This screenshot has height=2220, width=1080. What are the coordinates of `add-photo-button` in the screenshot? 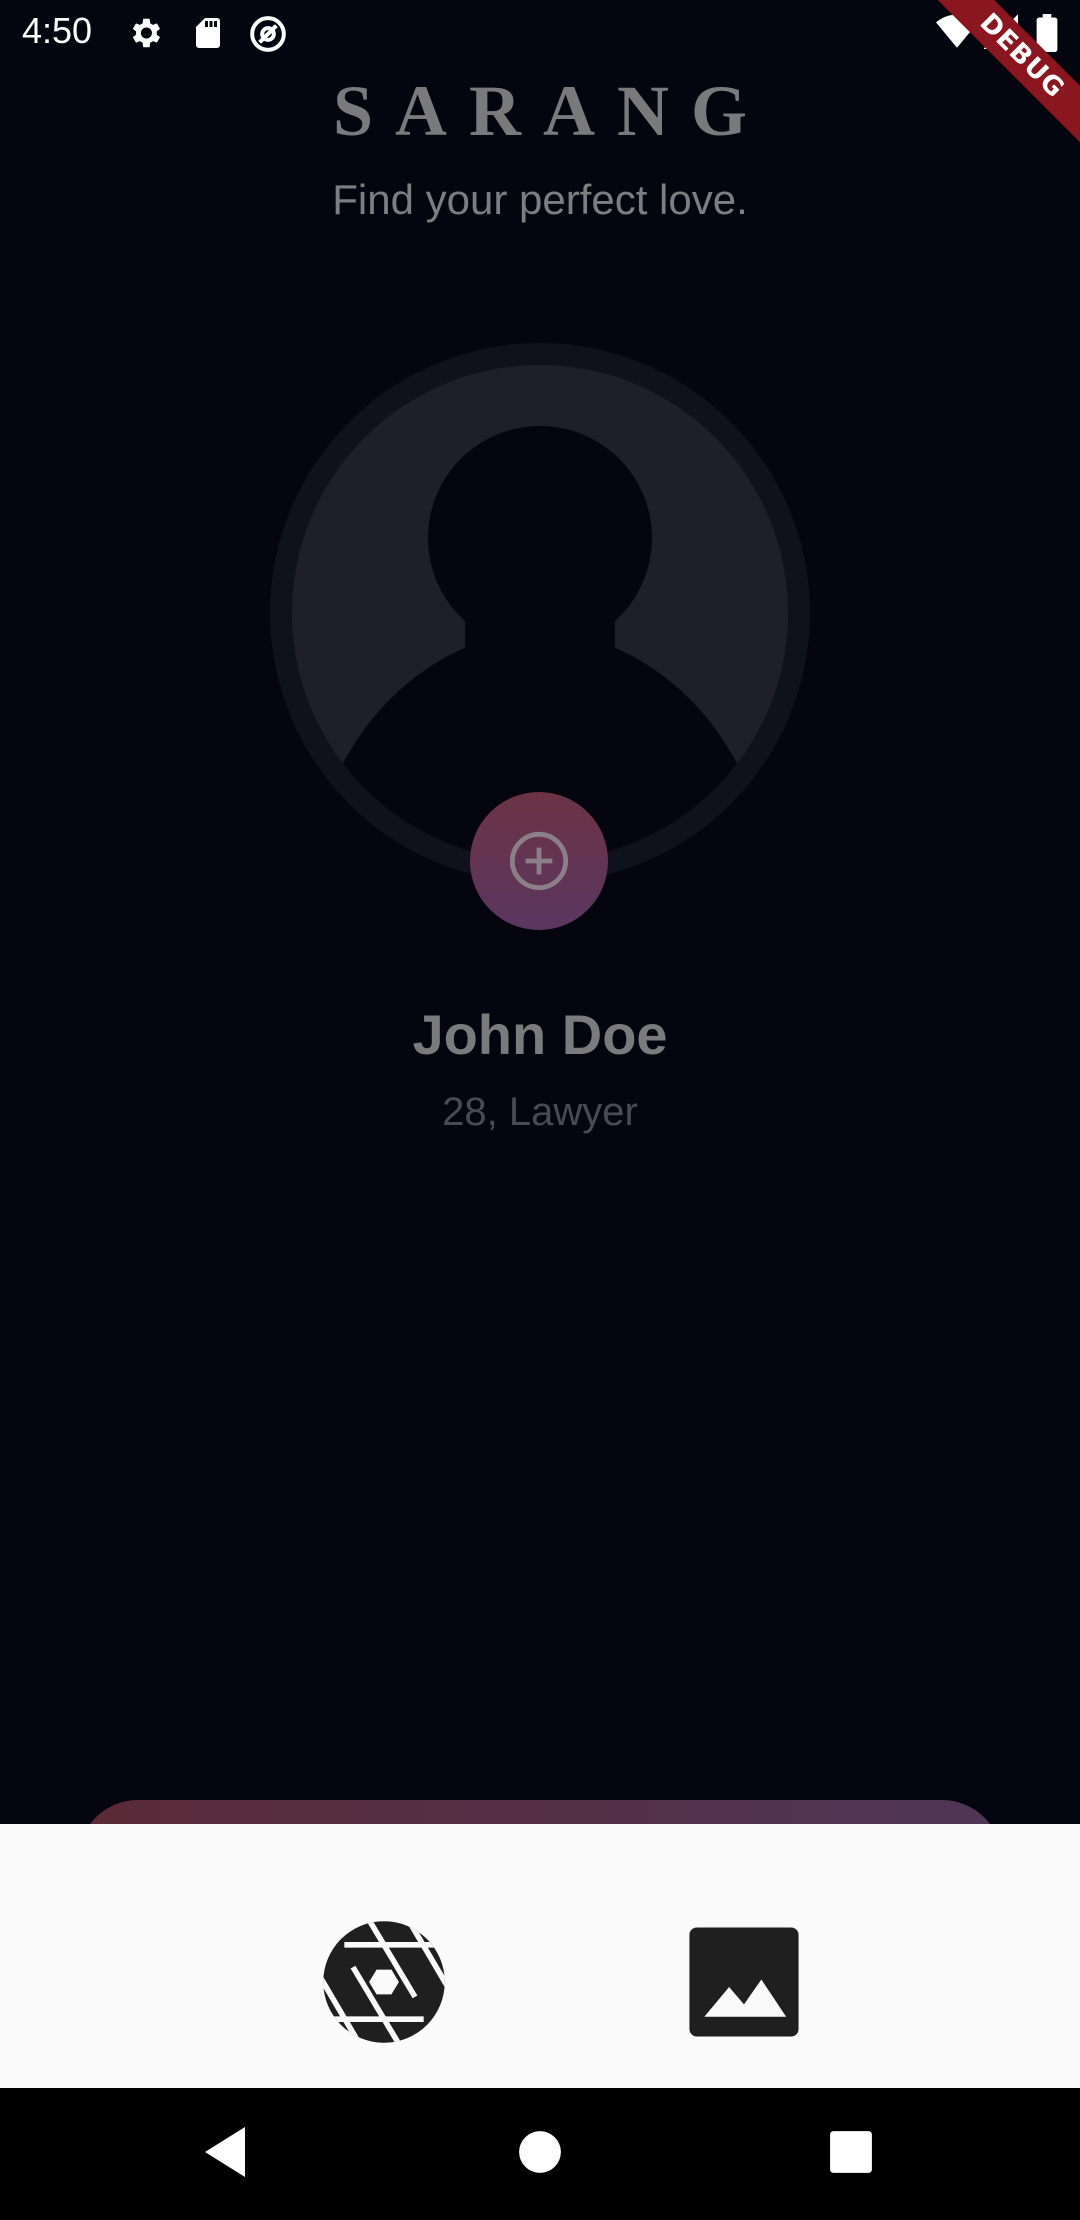 It's located at (539, 861).